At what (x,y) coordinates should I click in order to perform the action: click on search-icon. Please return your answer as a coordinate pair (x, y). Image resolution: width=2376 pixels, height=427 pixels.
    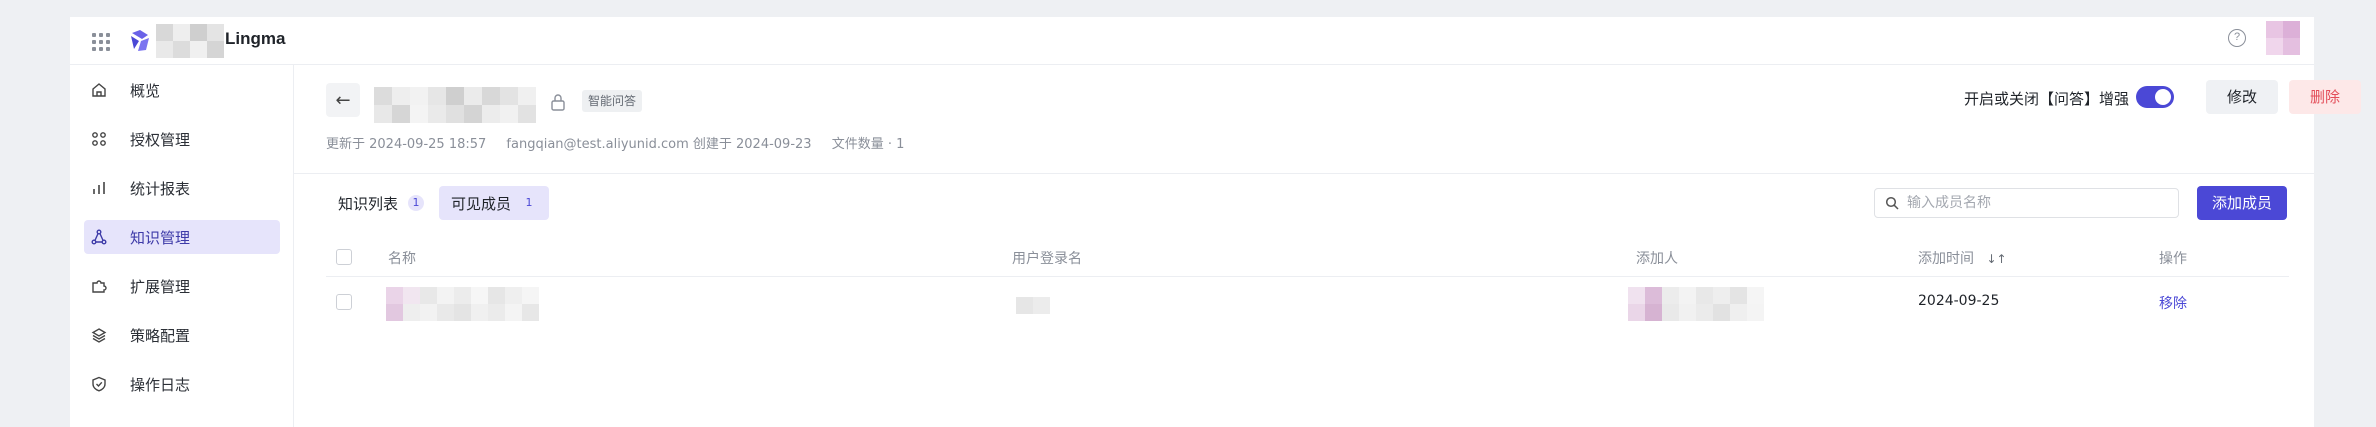
    Looking at the image, I should click on (1892, 203).